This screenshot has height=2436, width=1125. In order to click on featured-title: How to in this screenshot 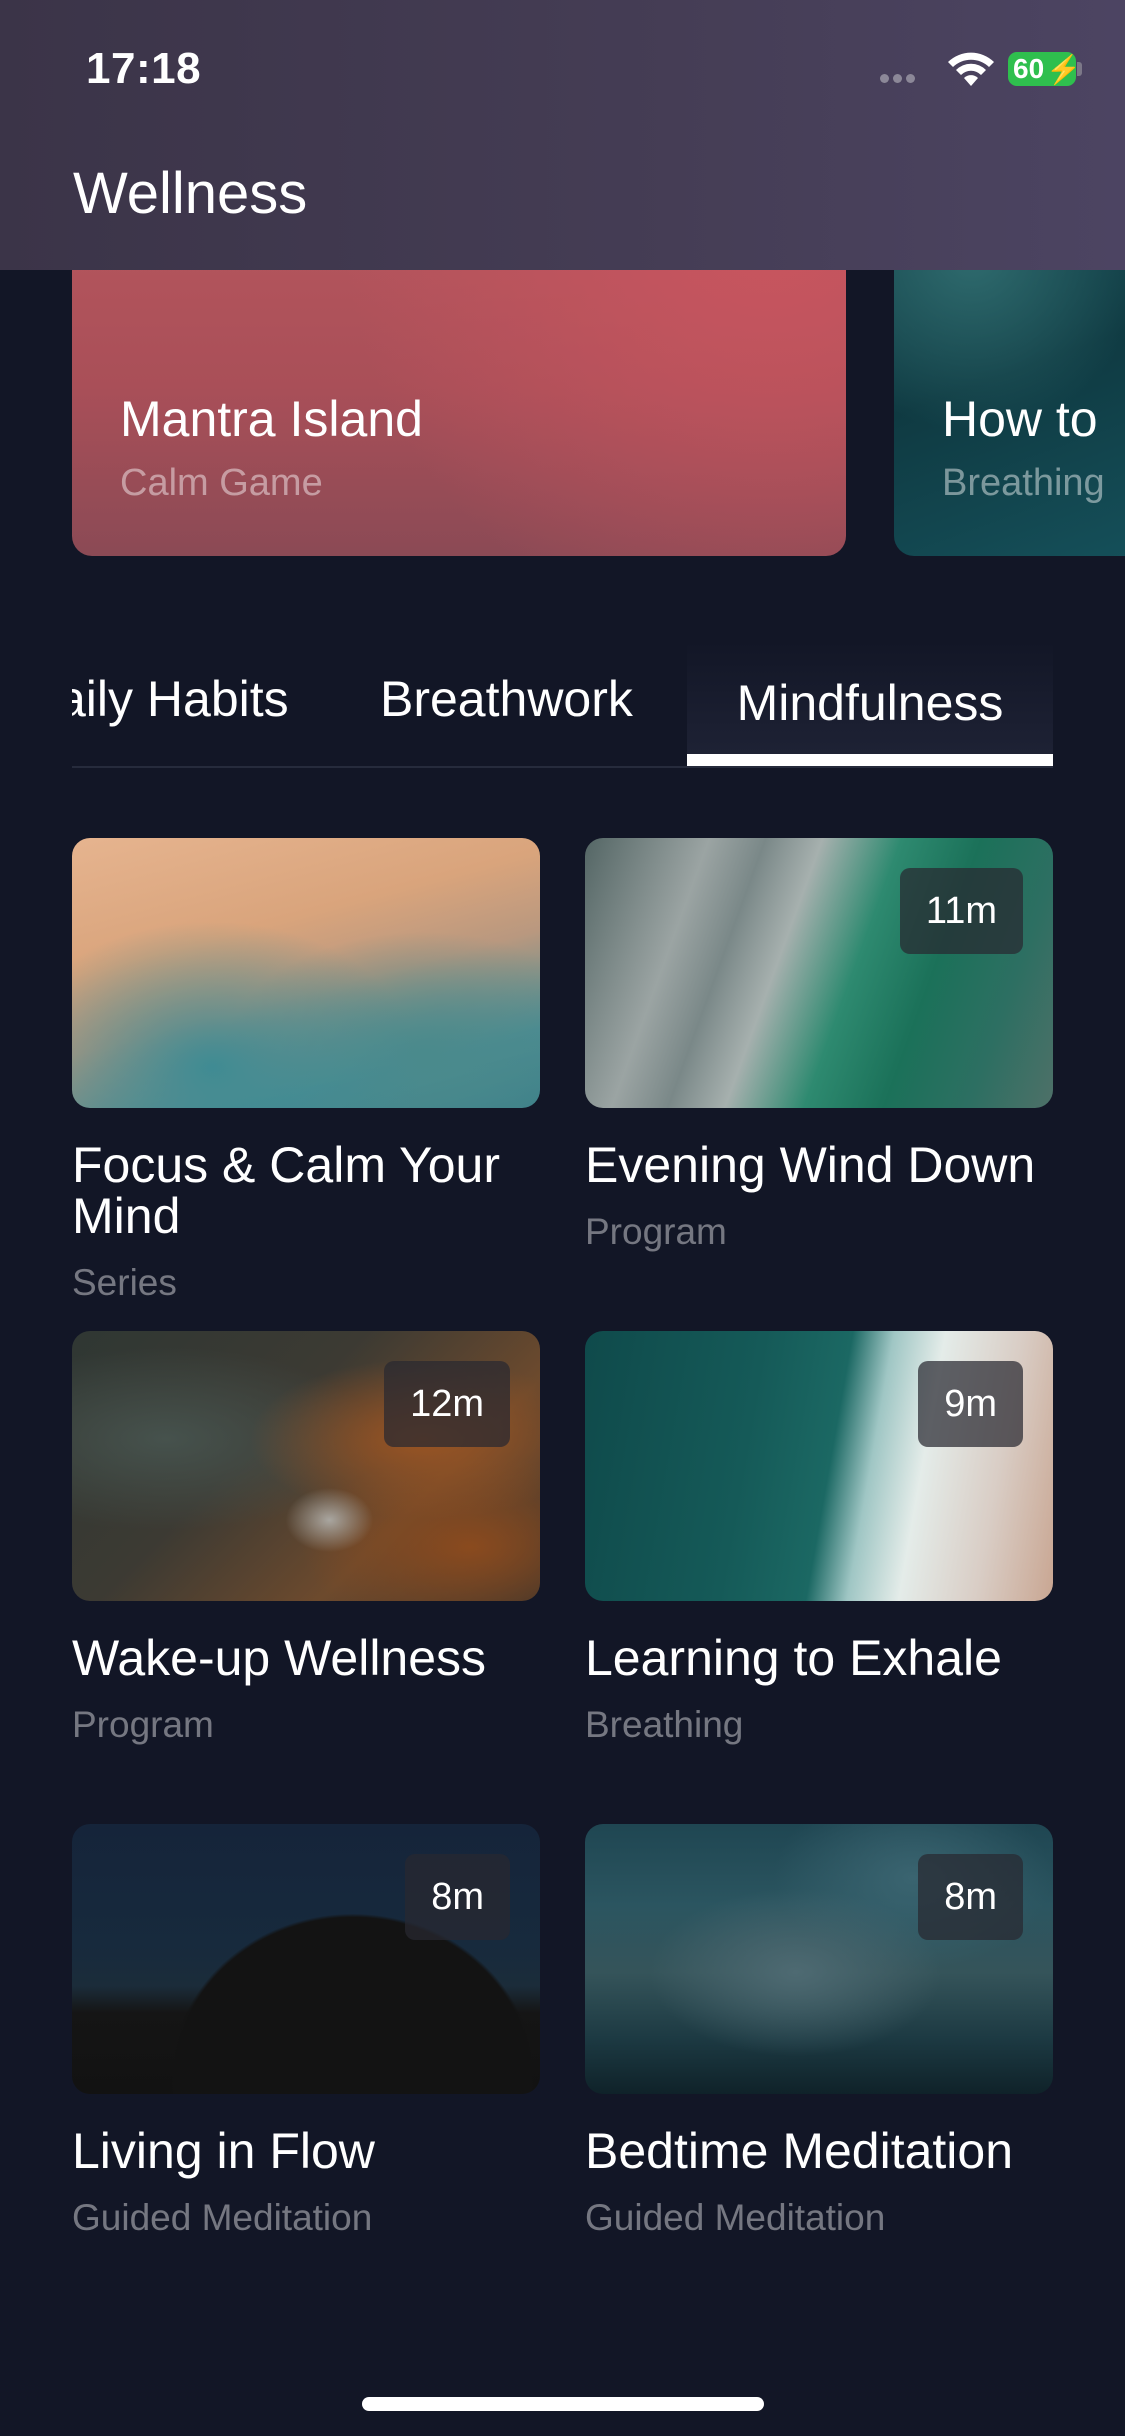, I will do `click(1020, 419)`.